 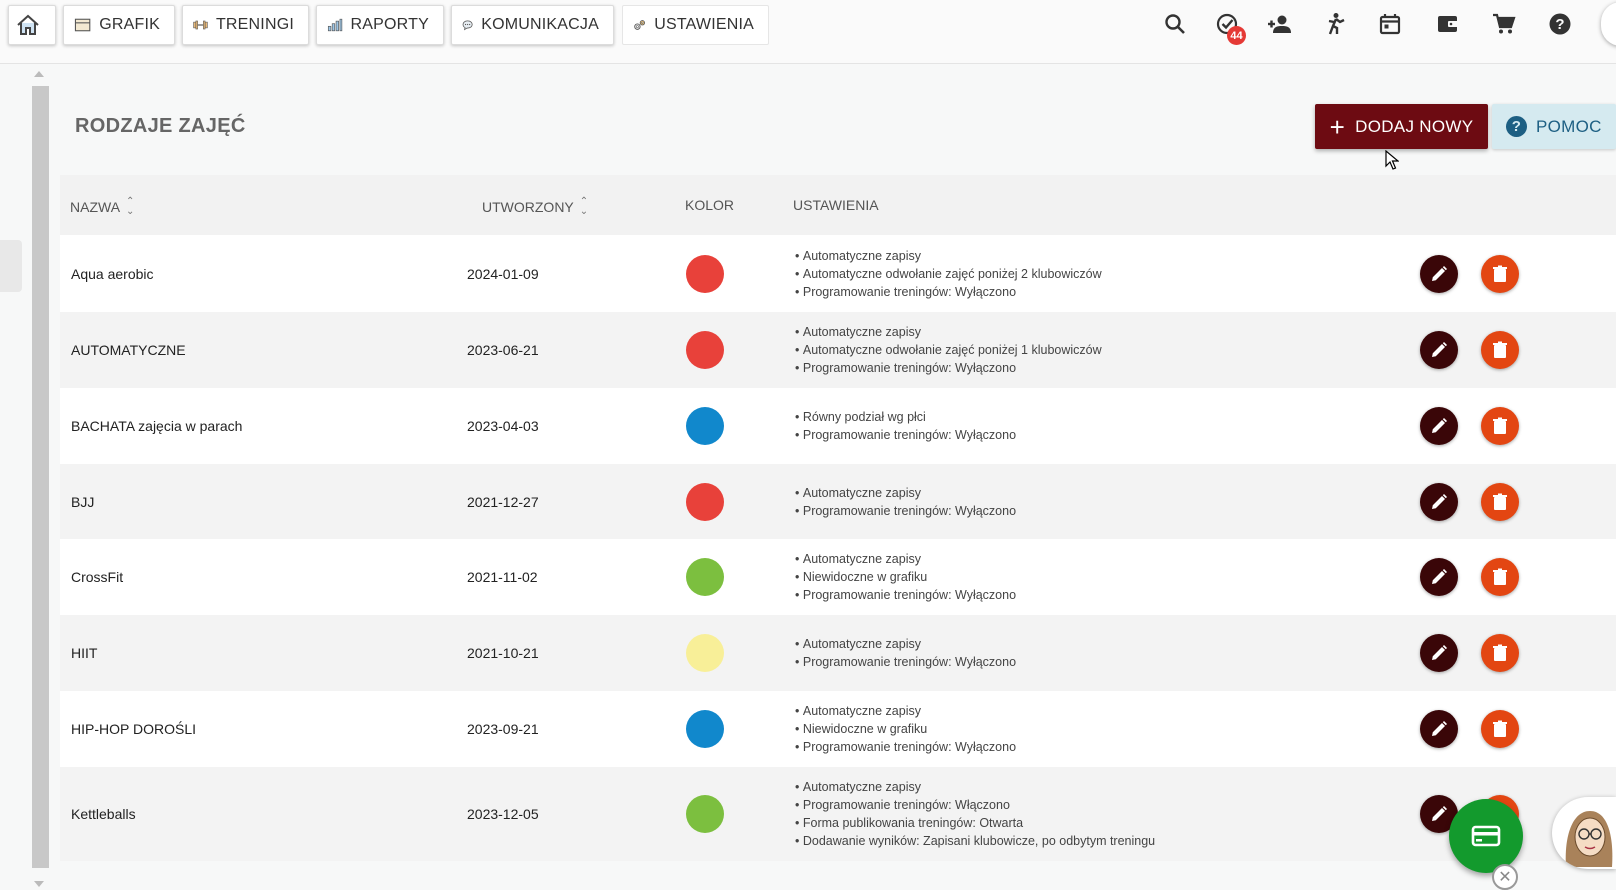 What do you see at coordinates (39, 74) in the screenshot?
I see `scroll-up-arrow` at bounding box center [39, 74].